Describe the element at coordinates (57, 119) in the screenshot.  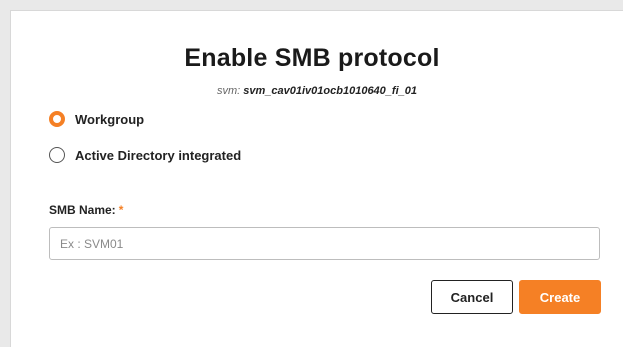
I see `radio-checked-icon` at that location.